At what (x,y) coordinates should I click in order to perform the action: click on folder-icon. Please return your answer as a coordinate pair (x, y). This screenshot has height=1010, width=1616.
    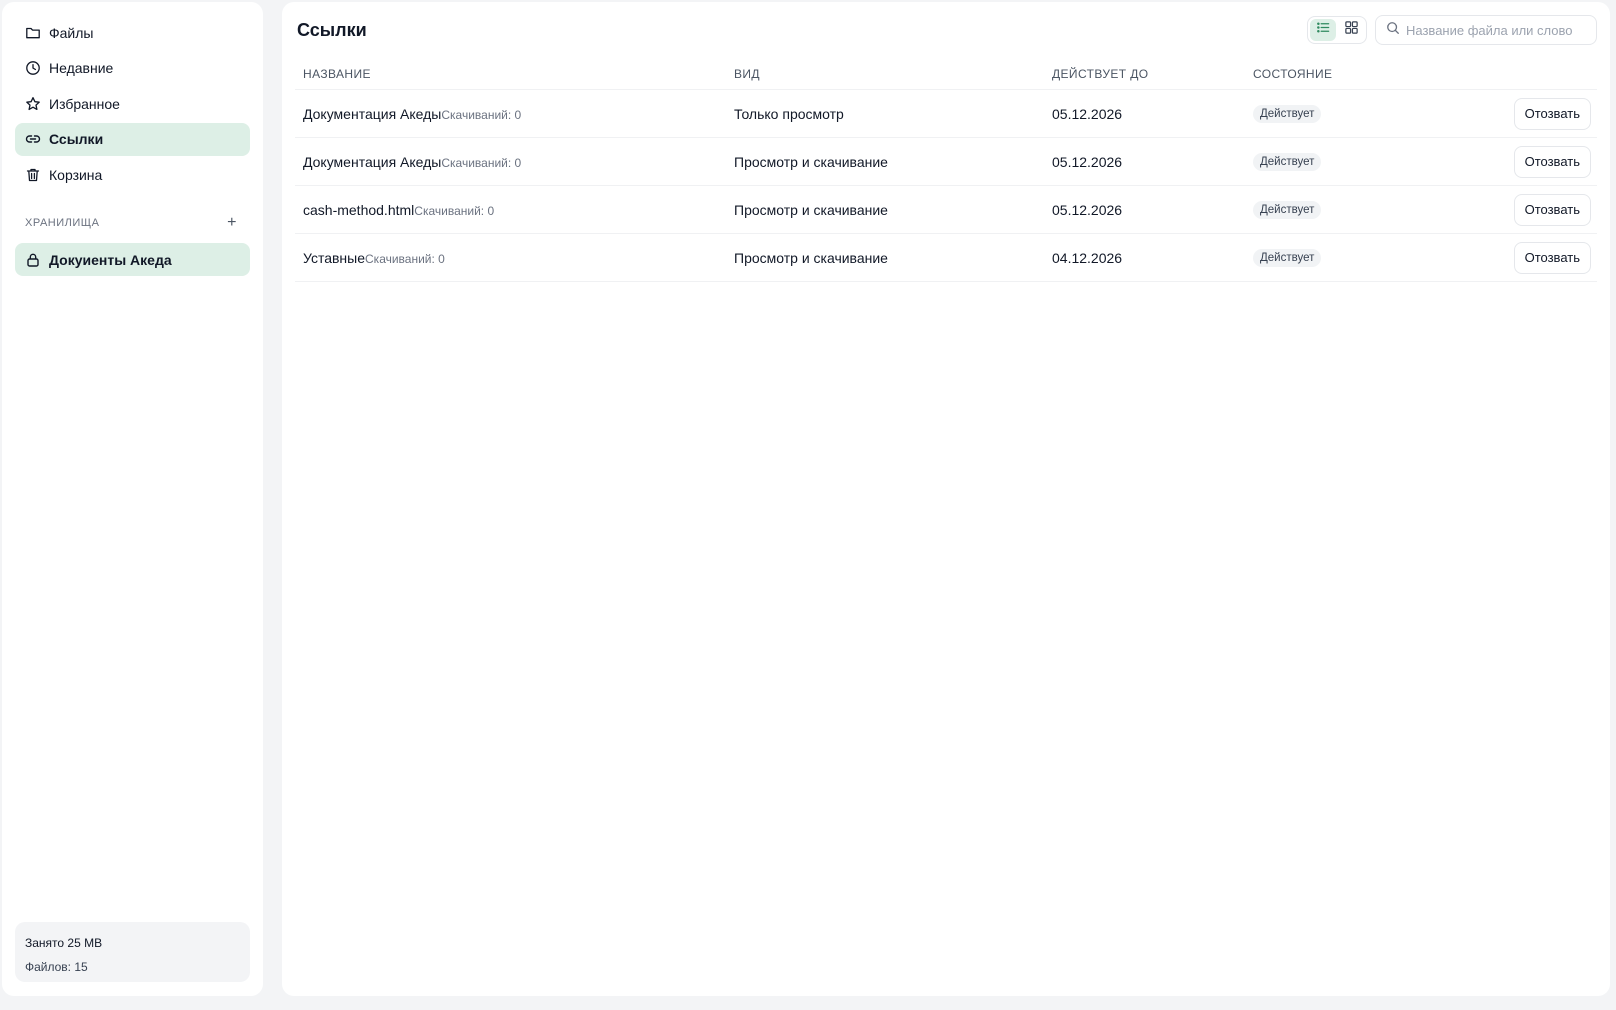
    Looking at the image, I should click on (33, 33).